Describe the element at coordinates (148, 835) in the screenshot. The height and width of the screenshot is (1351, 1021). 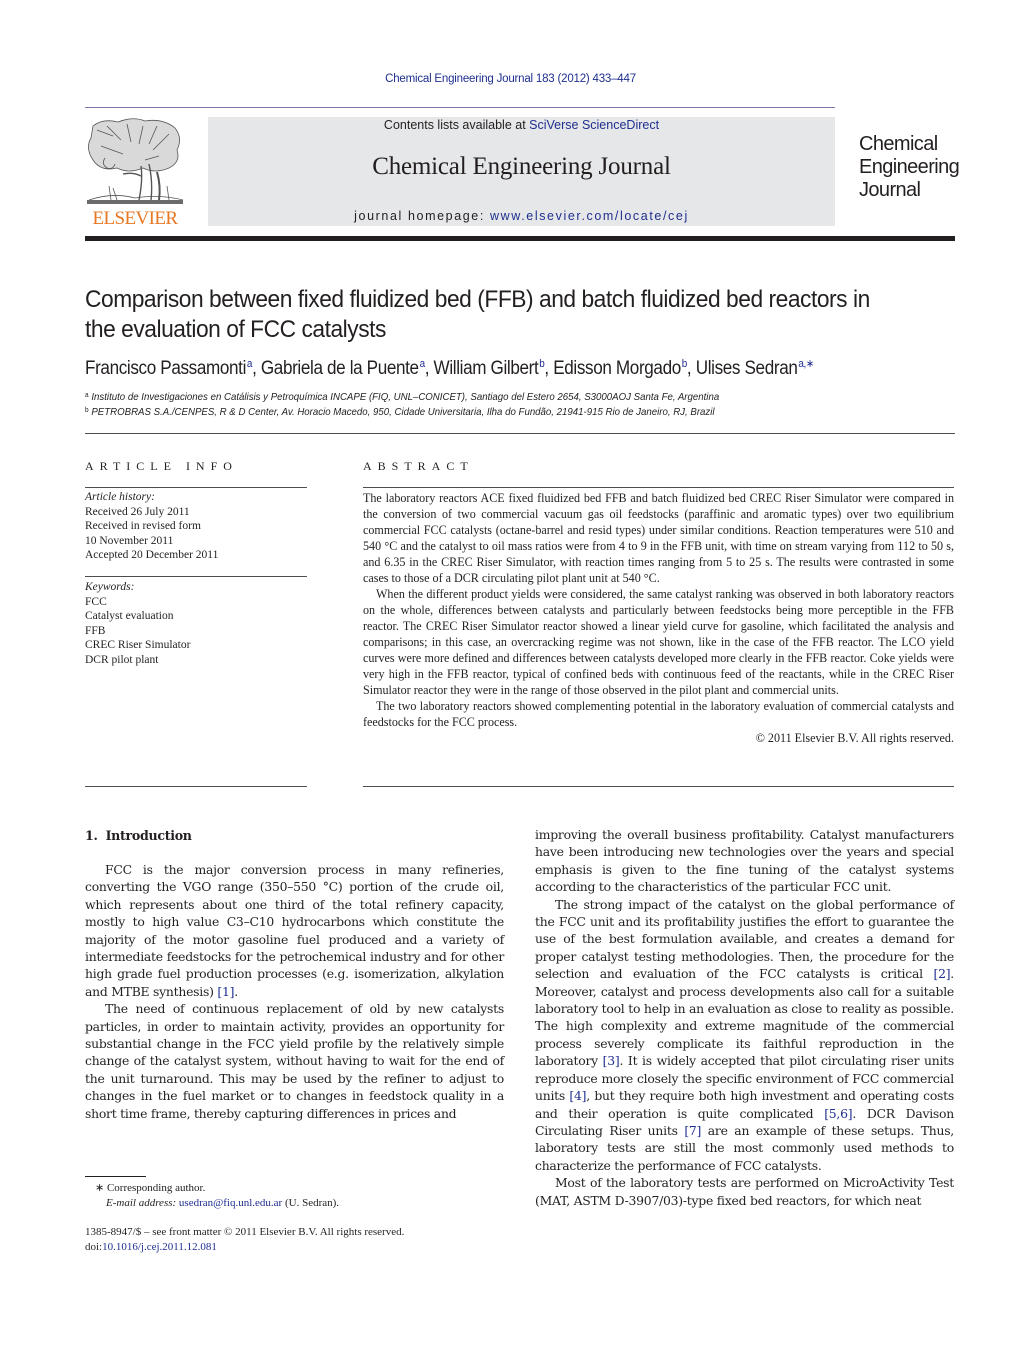
I see `section-title: Introduction` at that location.